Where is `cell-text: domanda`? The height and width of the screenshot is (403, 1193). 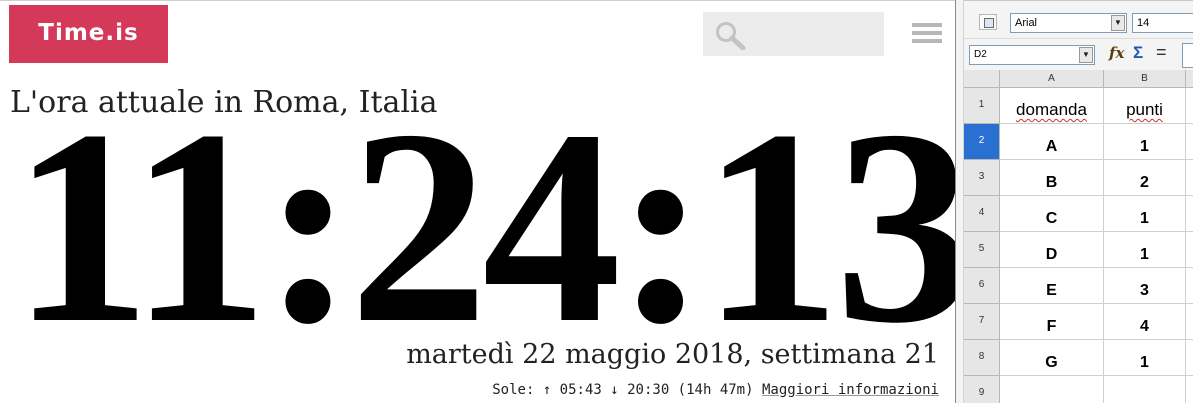
cell-text: domanda is located at coordinates (1051, 109).